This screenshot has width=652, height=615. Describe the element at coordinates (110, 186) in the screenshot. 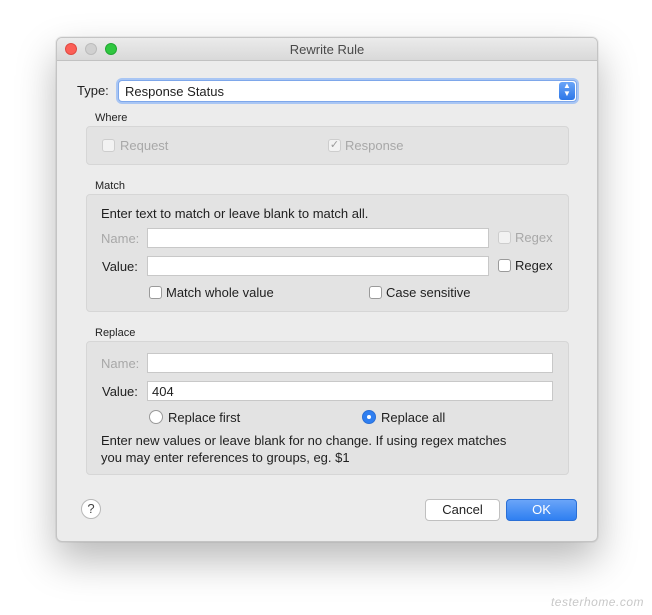

I see `match-section-title: Match` at that location.